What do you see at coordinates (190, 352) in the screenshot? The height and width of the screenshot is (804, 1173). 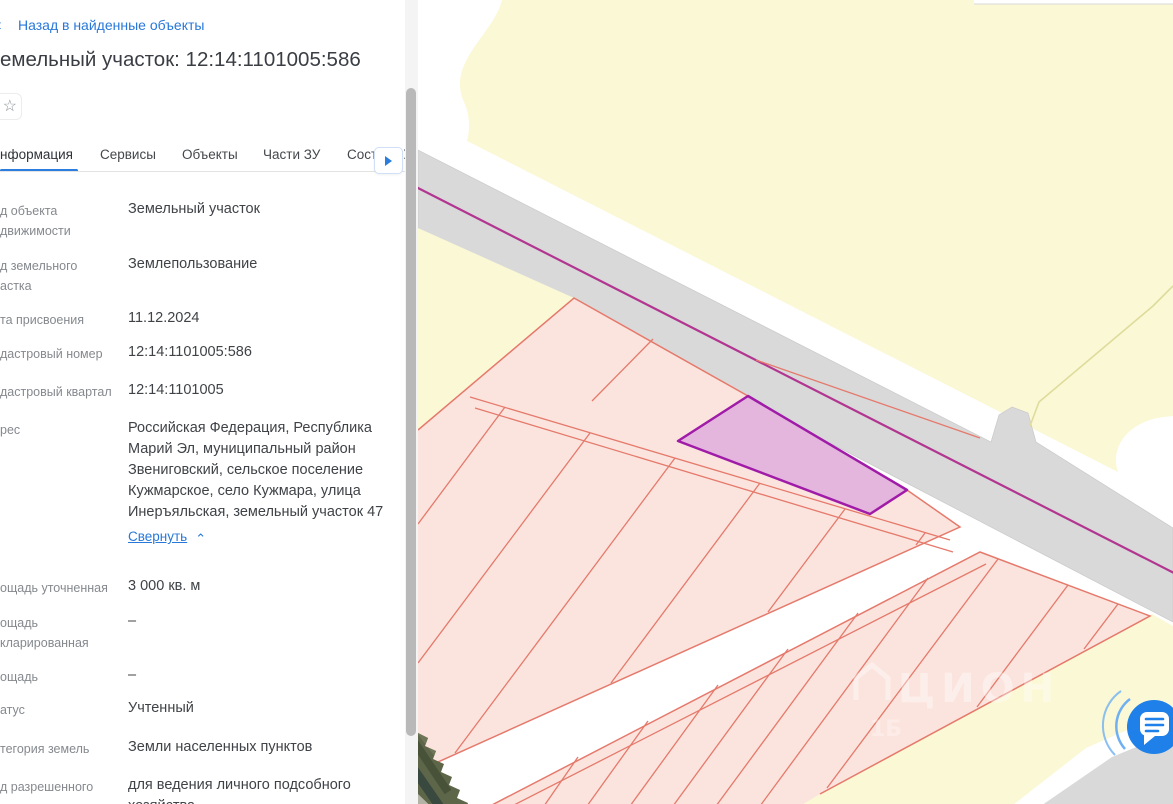 I see `field-value: 12:14:1101005:586` at bounding box center [190, 352].